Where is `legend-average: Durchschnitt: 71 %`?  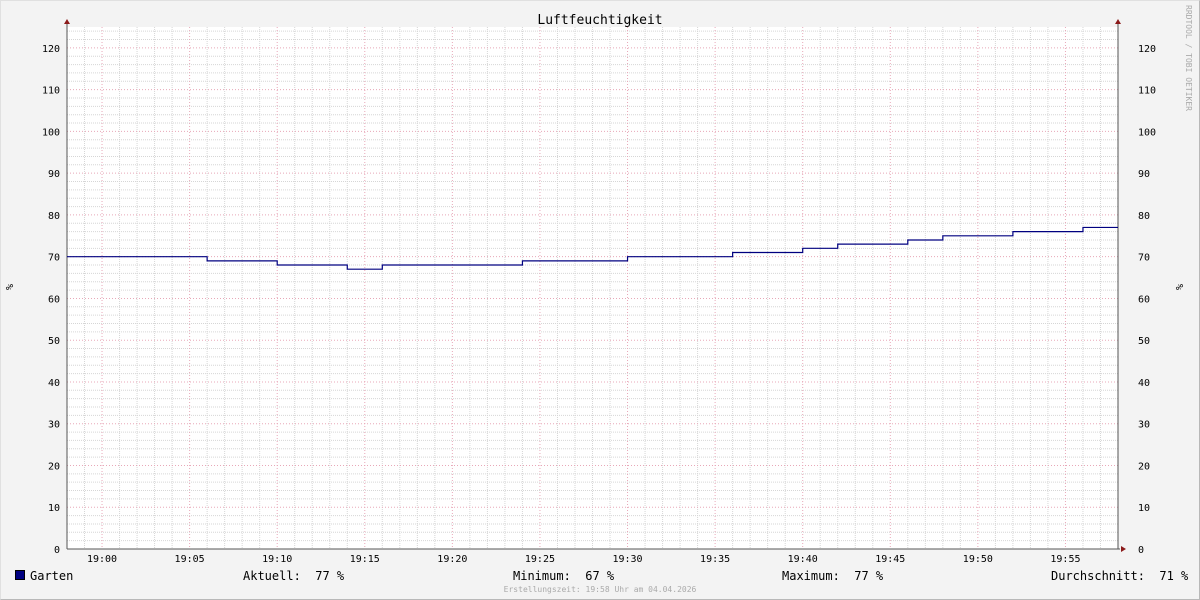
legend-average: Durchschnitt: 71 % is located at coordinates (1120, 576).